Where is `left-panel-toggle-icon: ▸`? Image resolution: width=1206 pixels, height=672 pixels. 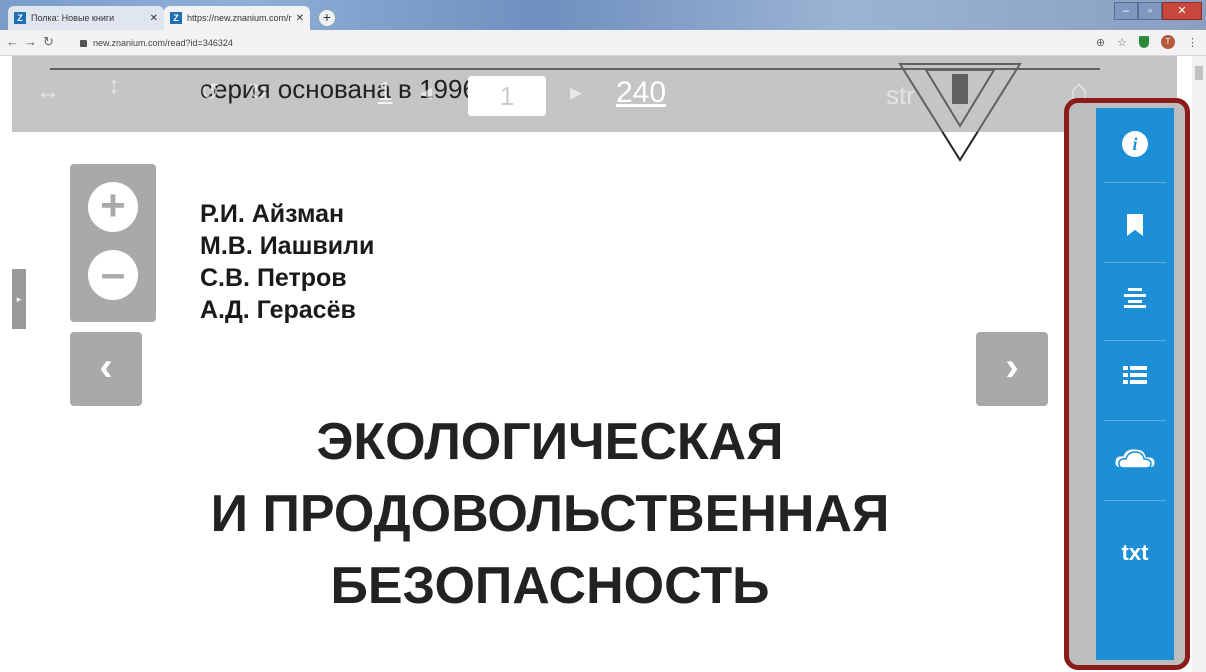
left-panel-toggle-icon: ▸ is located at coordinates (19, 299).